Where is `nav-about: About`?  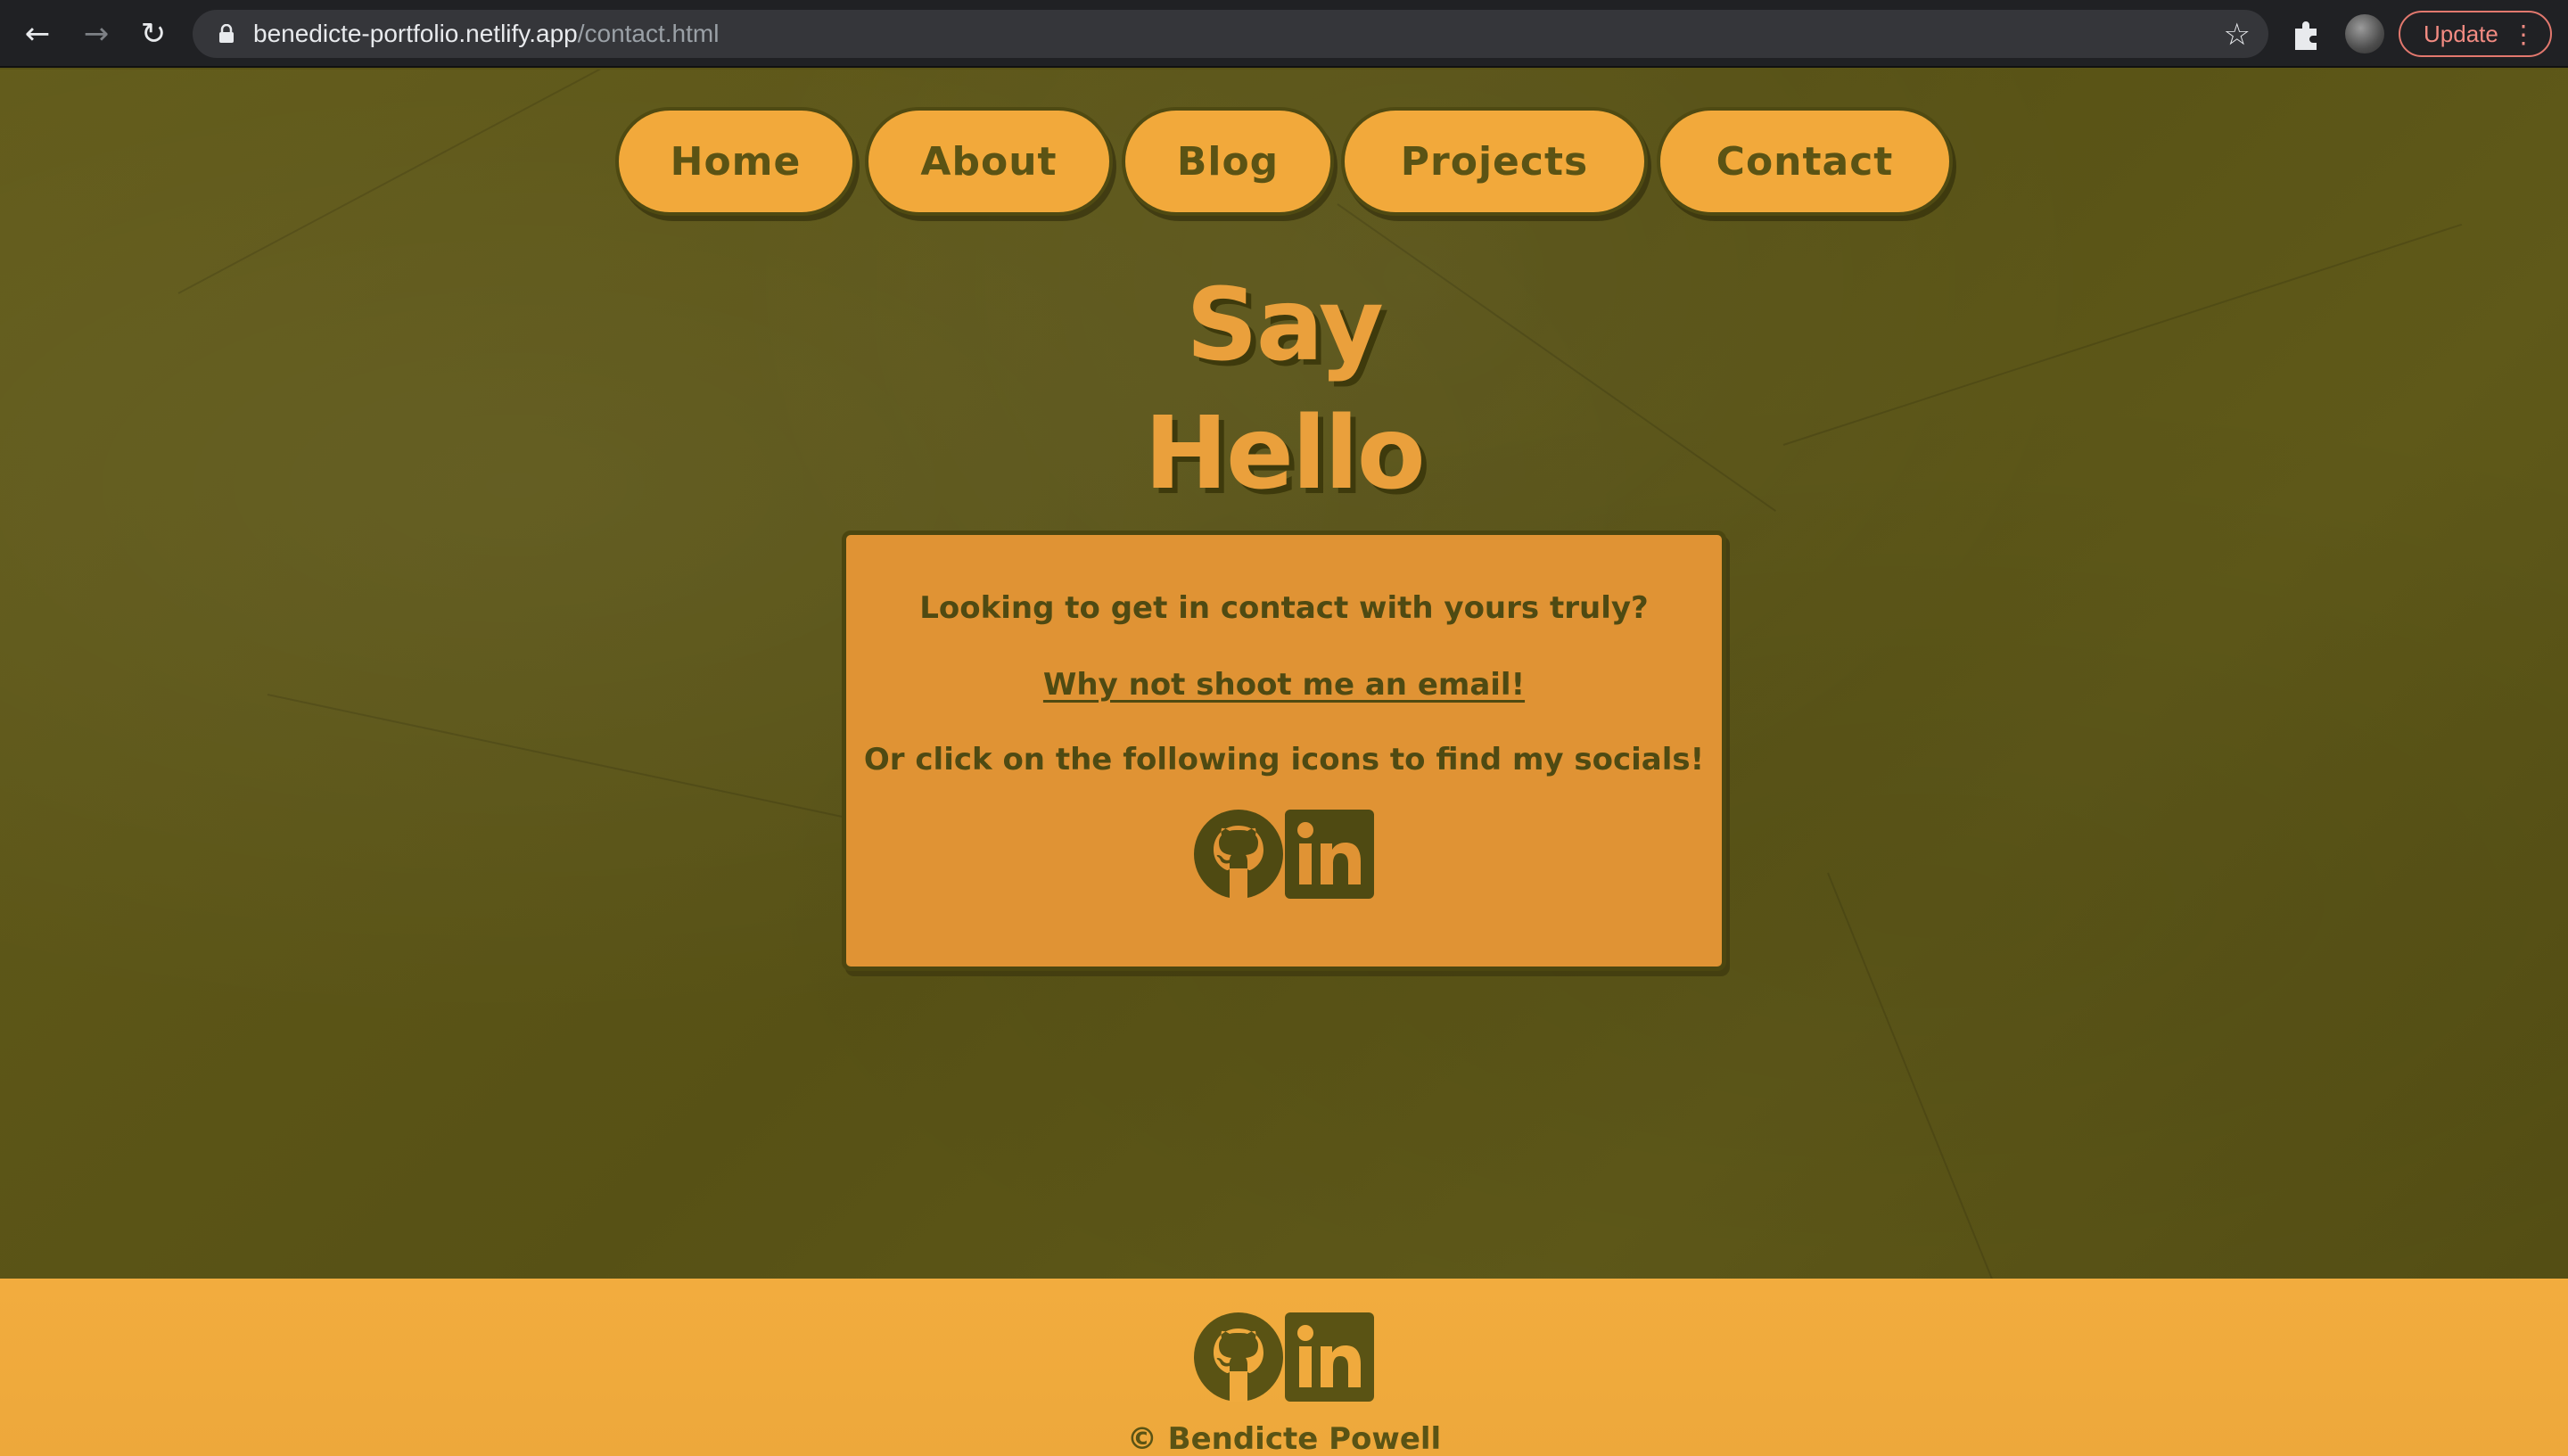
nav-about: About is located at coordinates (989, 161).